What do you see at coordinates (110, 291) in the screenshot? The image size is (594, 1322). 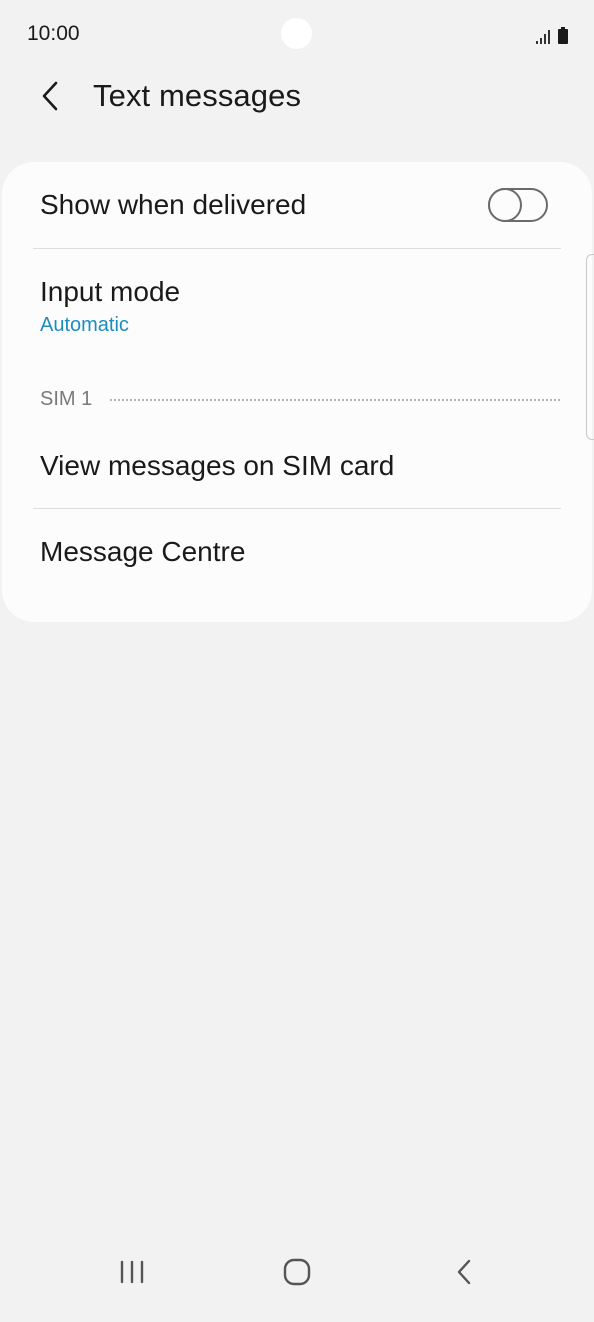 I see `setting-label: Input mode` at bounding box center [110, 291].